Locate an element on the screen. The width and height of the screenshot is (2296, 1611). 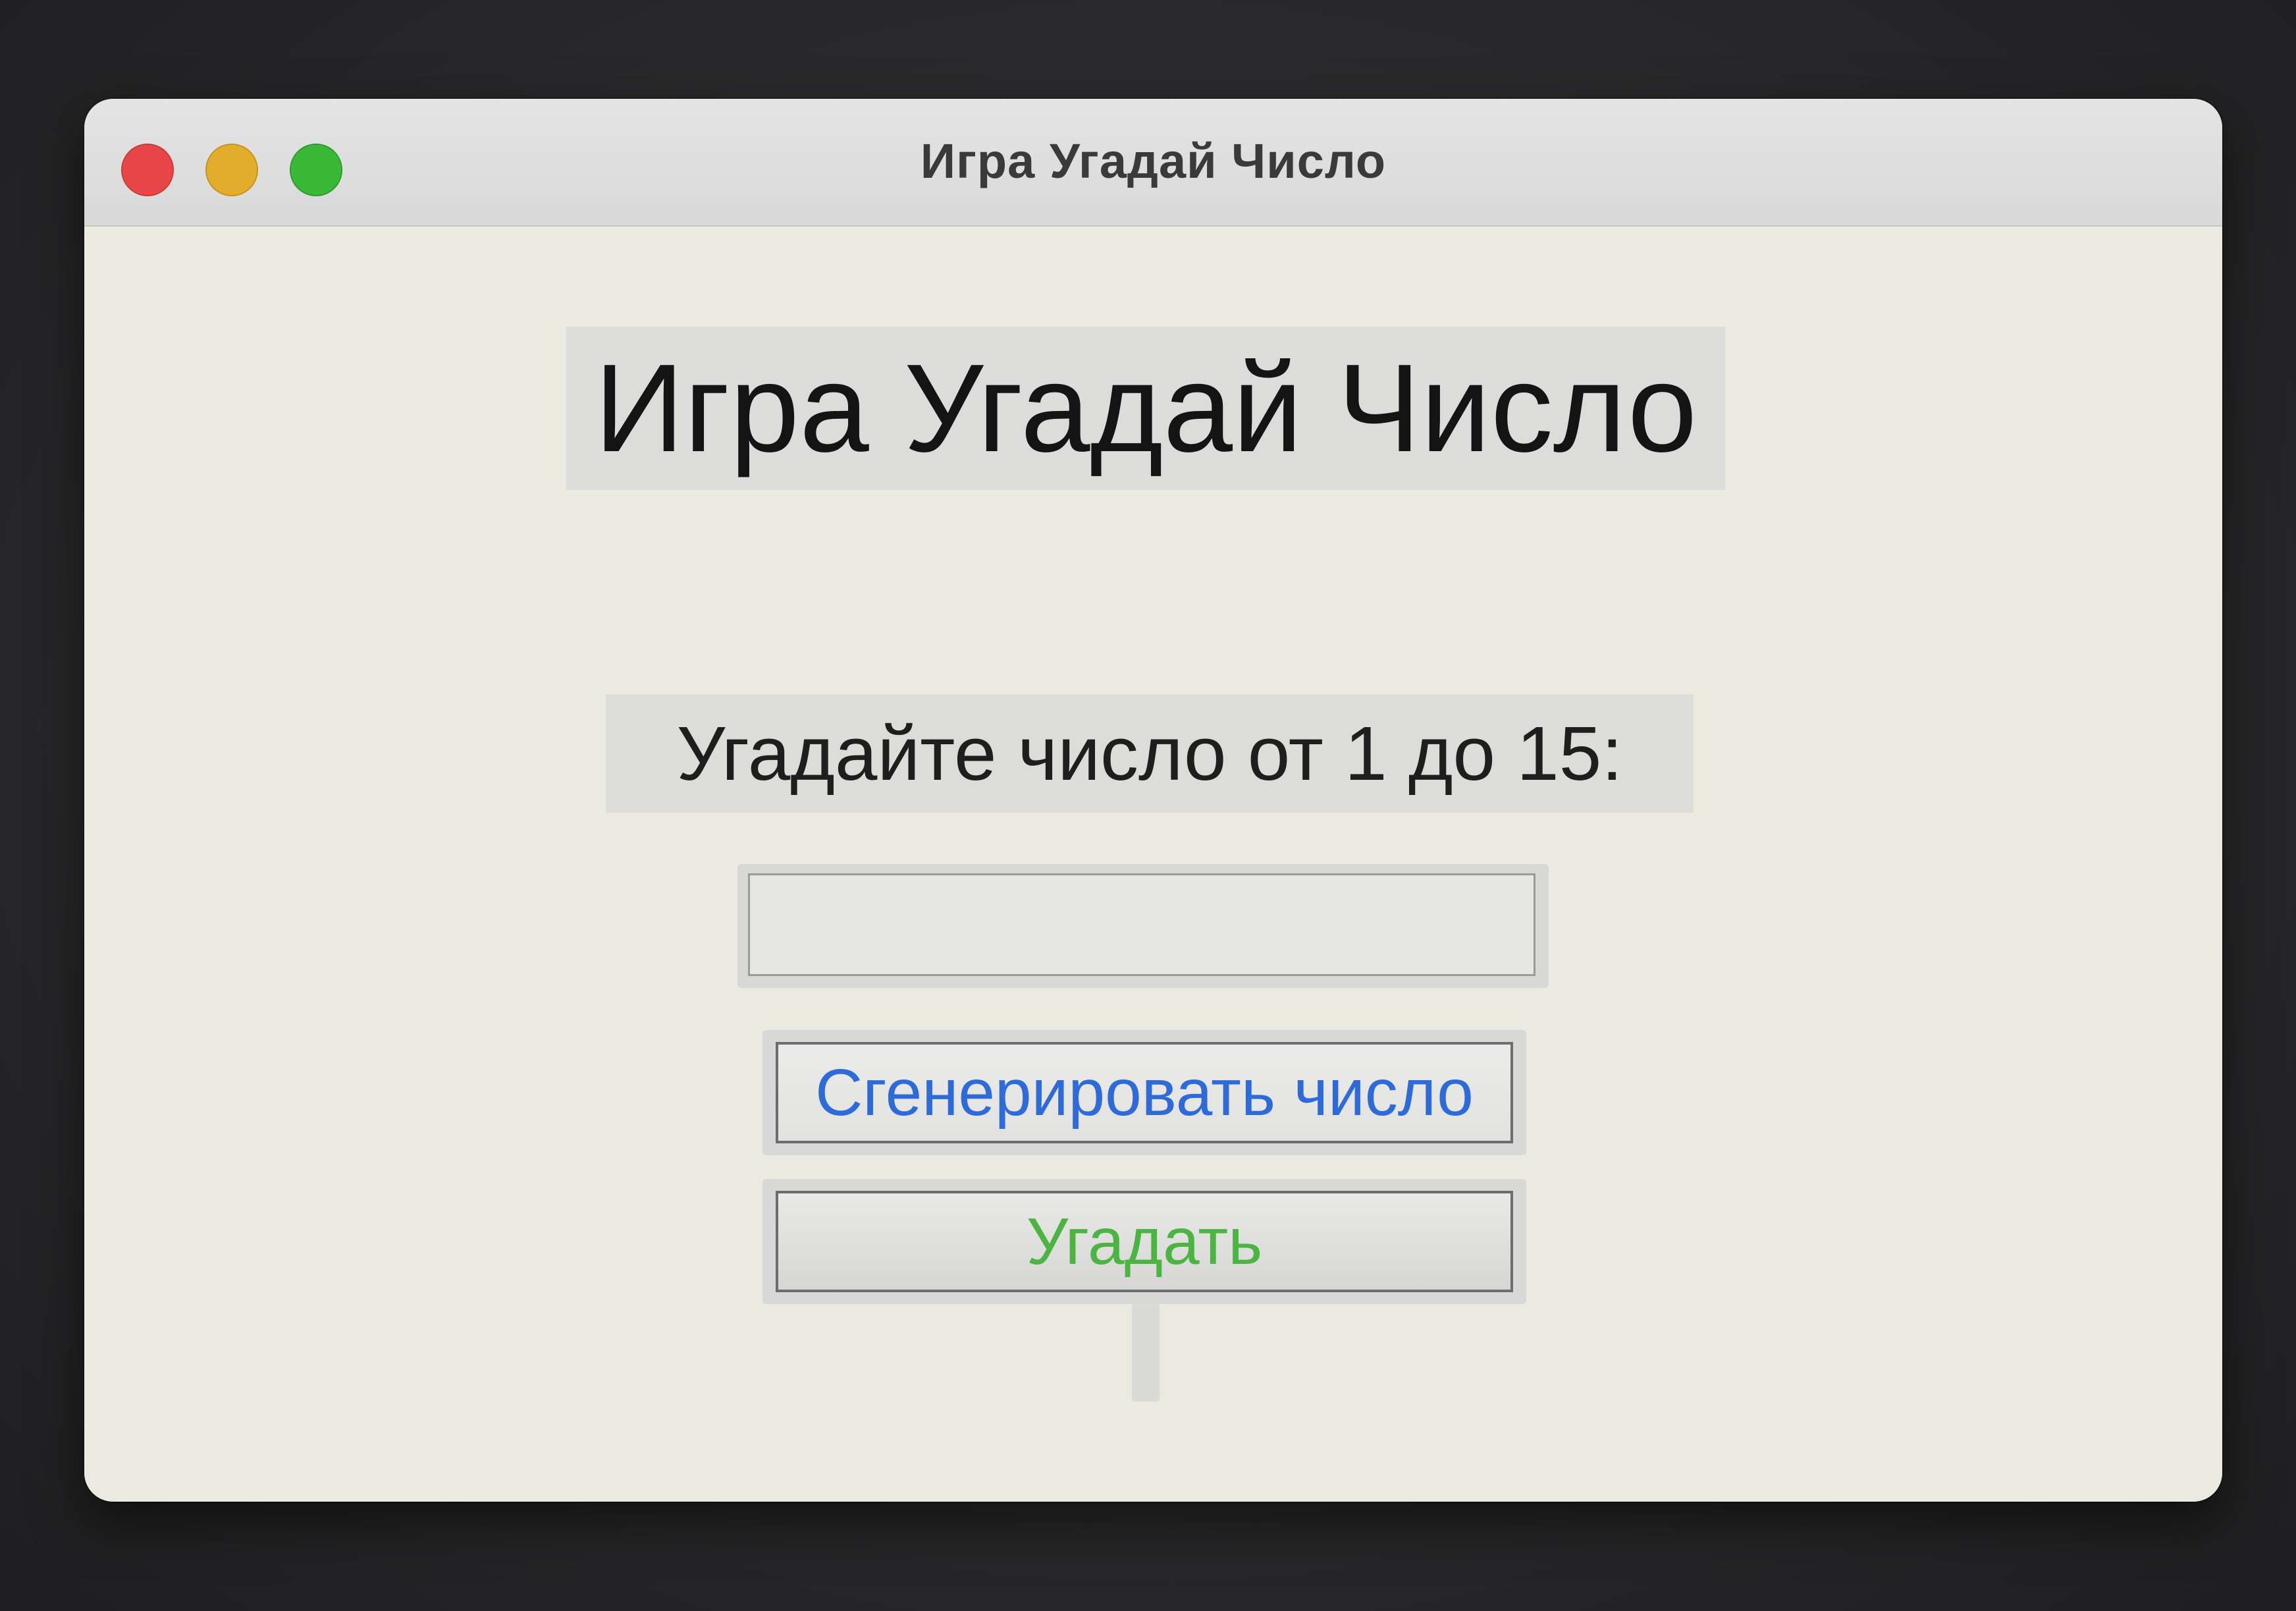
page-heading: Игра Угадай Число is located at coordinates (1145, 408).